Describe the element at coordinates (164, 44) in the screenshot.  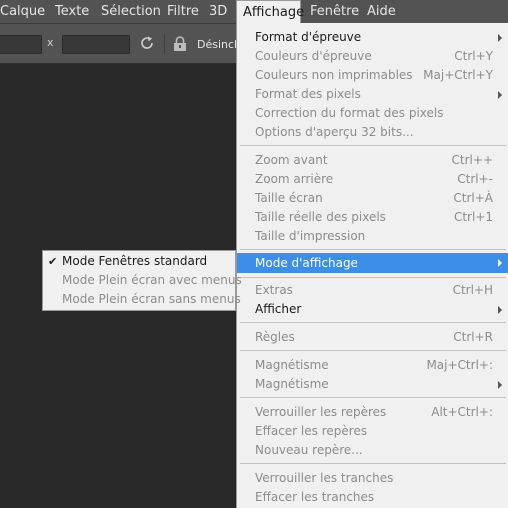
I see `options-divider` at that location.